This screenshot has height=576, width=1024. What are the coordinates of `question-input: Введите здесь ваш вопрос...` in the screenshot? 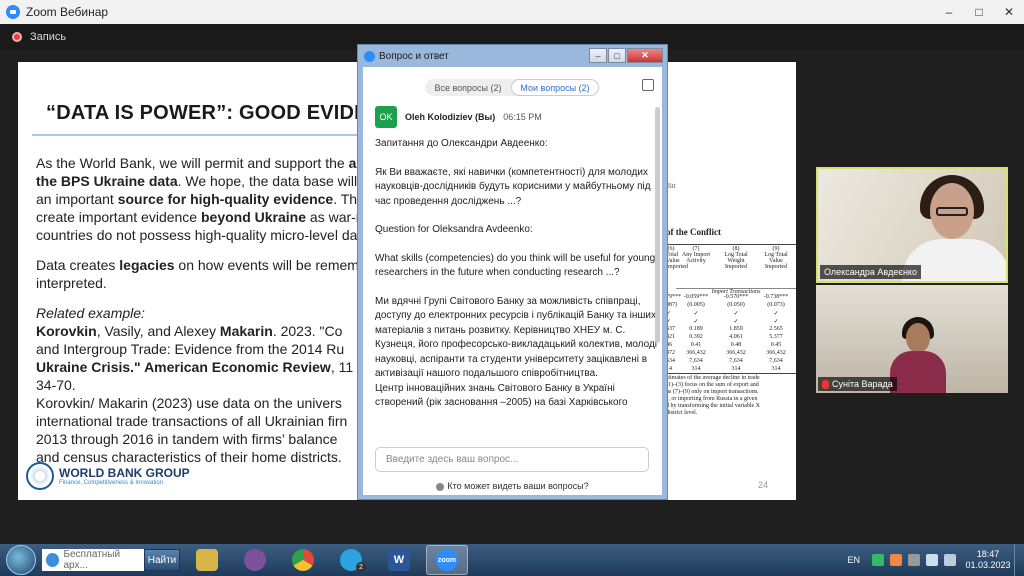 It's located at (512, 459).